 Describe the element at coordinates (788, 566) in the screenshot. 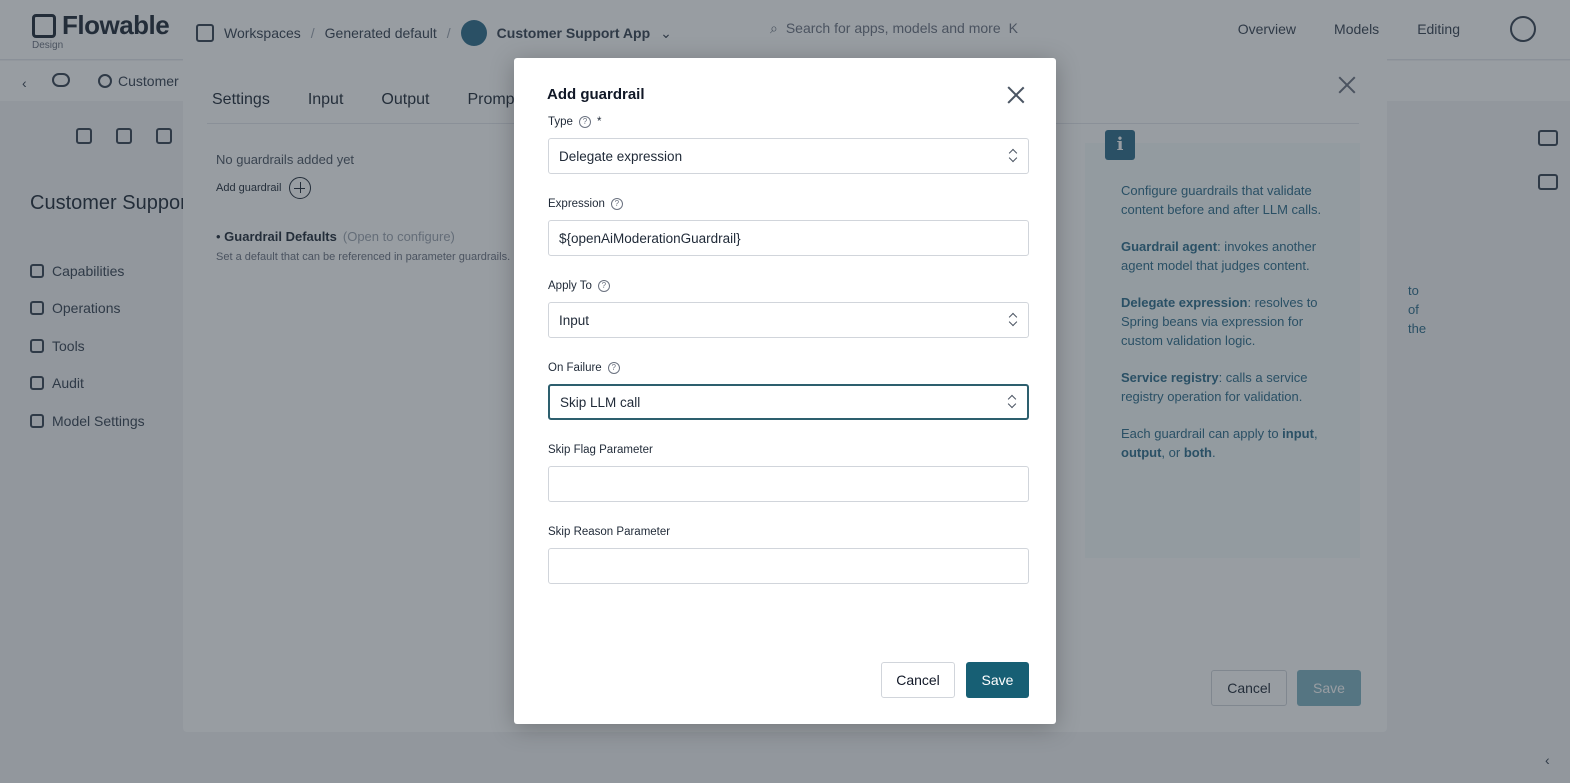

I see `skip-reason-input` at that location.